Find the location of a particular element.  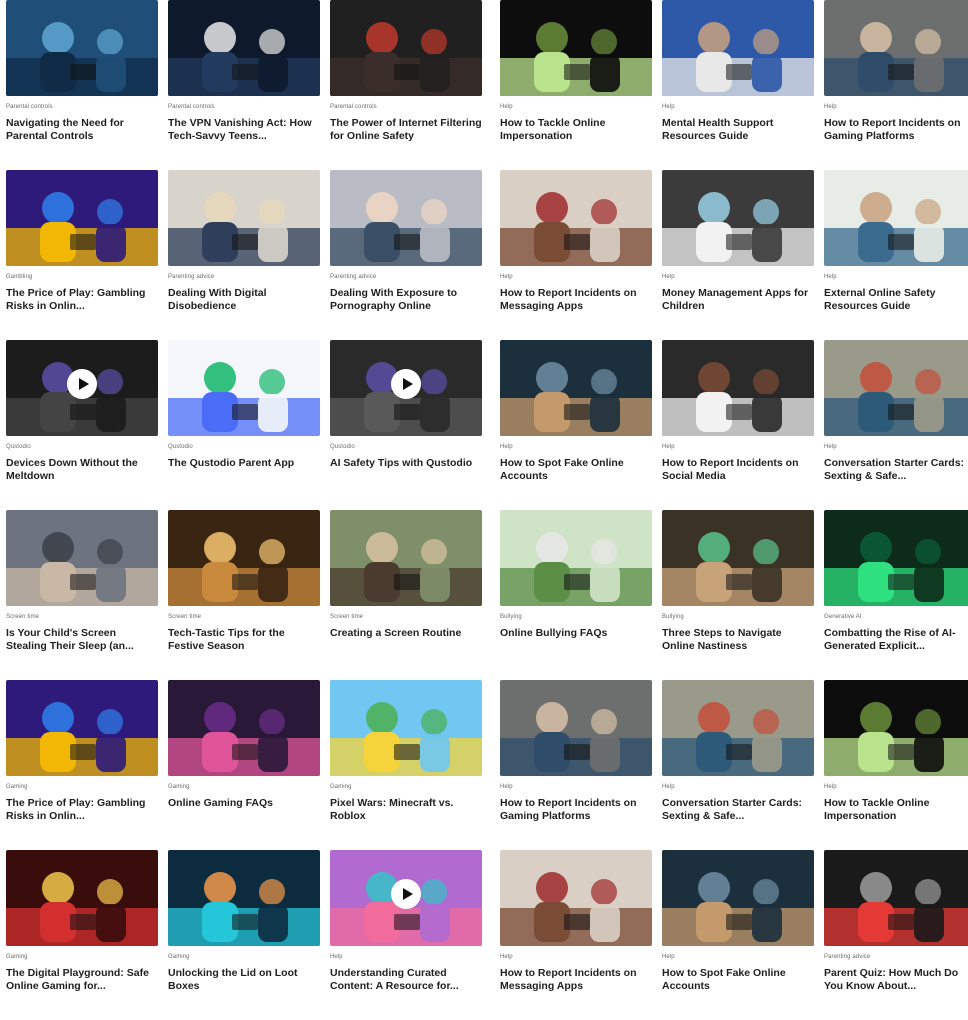

article-card: Help Money Management Apps for Children is located at coordinates (738, 255).